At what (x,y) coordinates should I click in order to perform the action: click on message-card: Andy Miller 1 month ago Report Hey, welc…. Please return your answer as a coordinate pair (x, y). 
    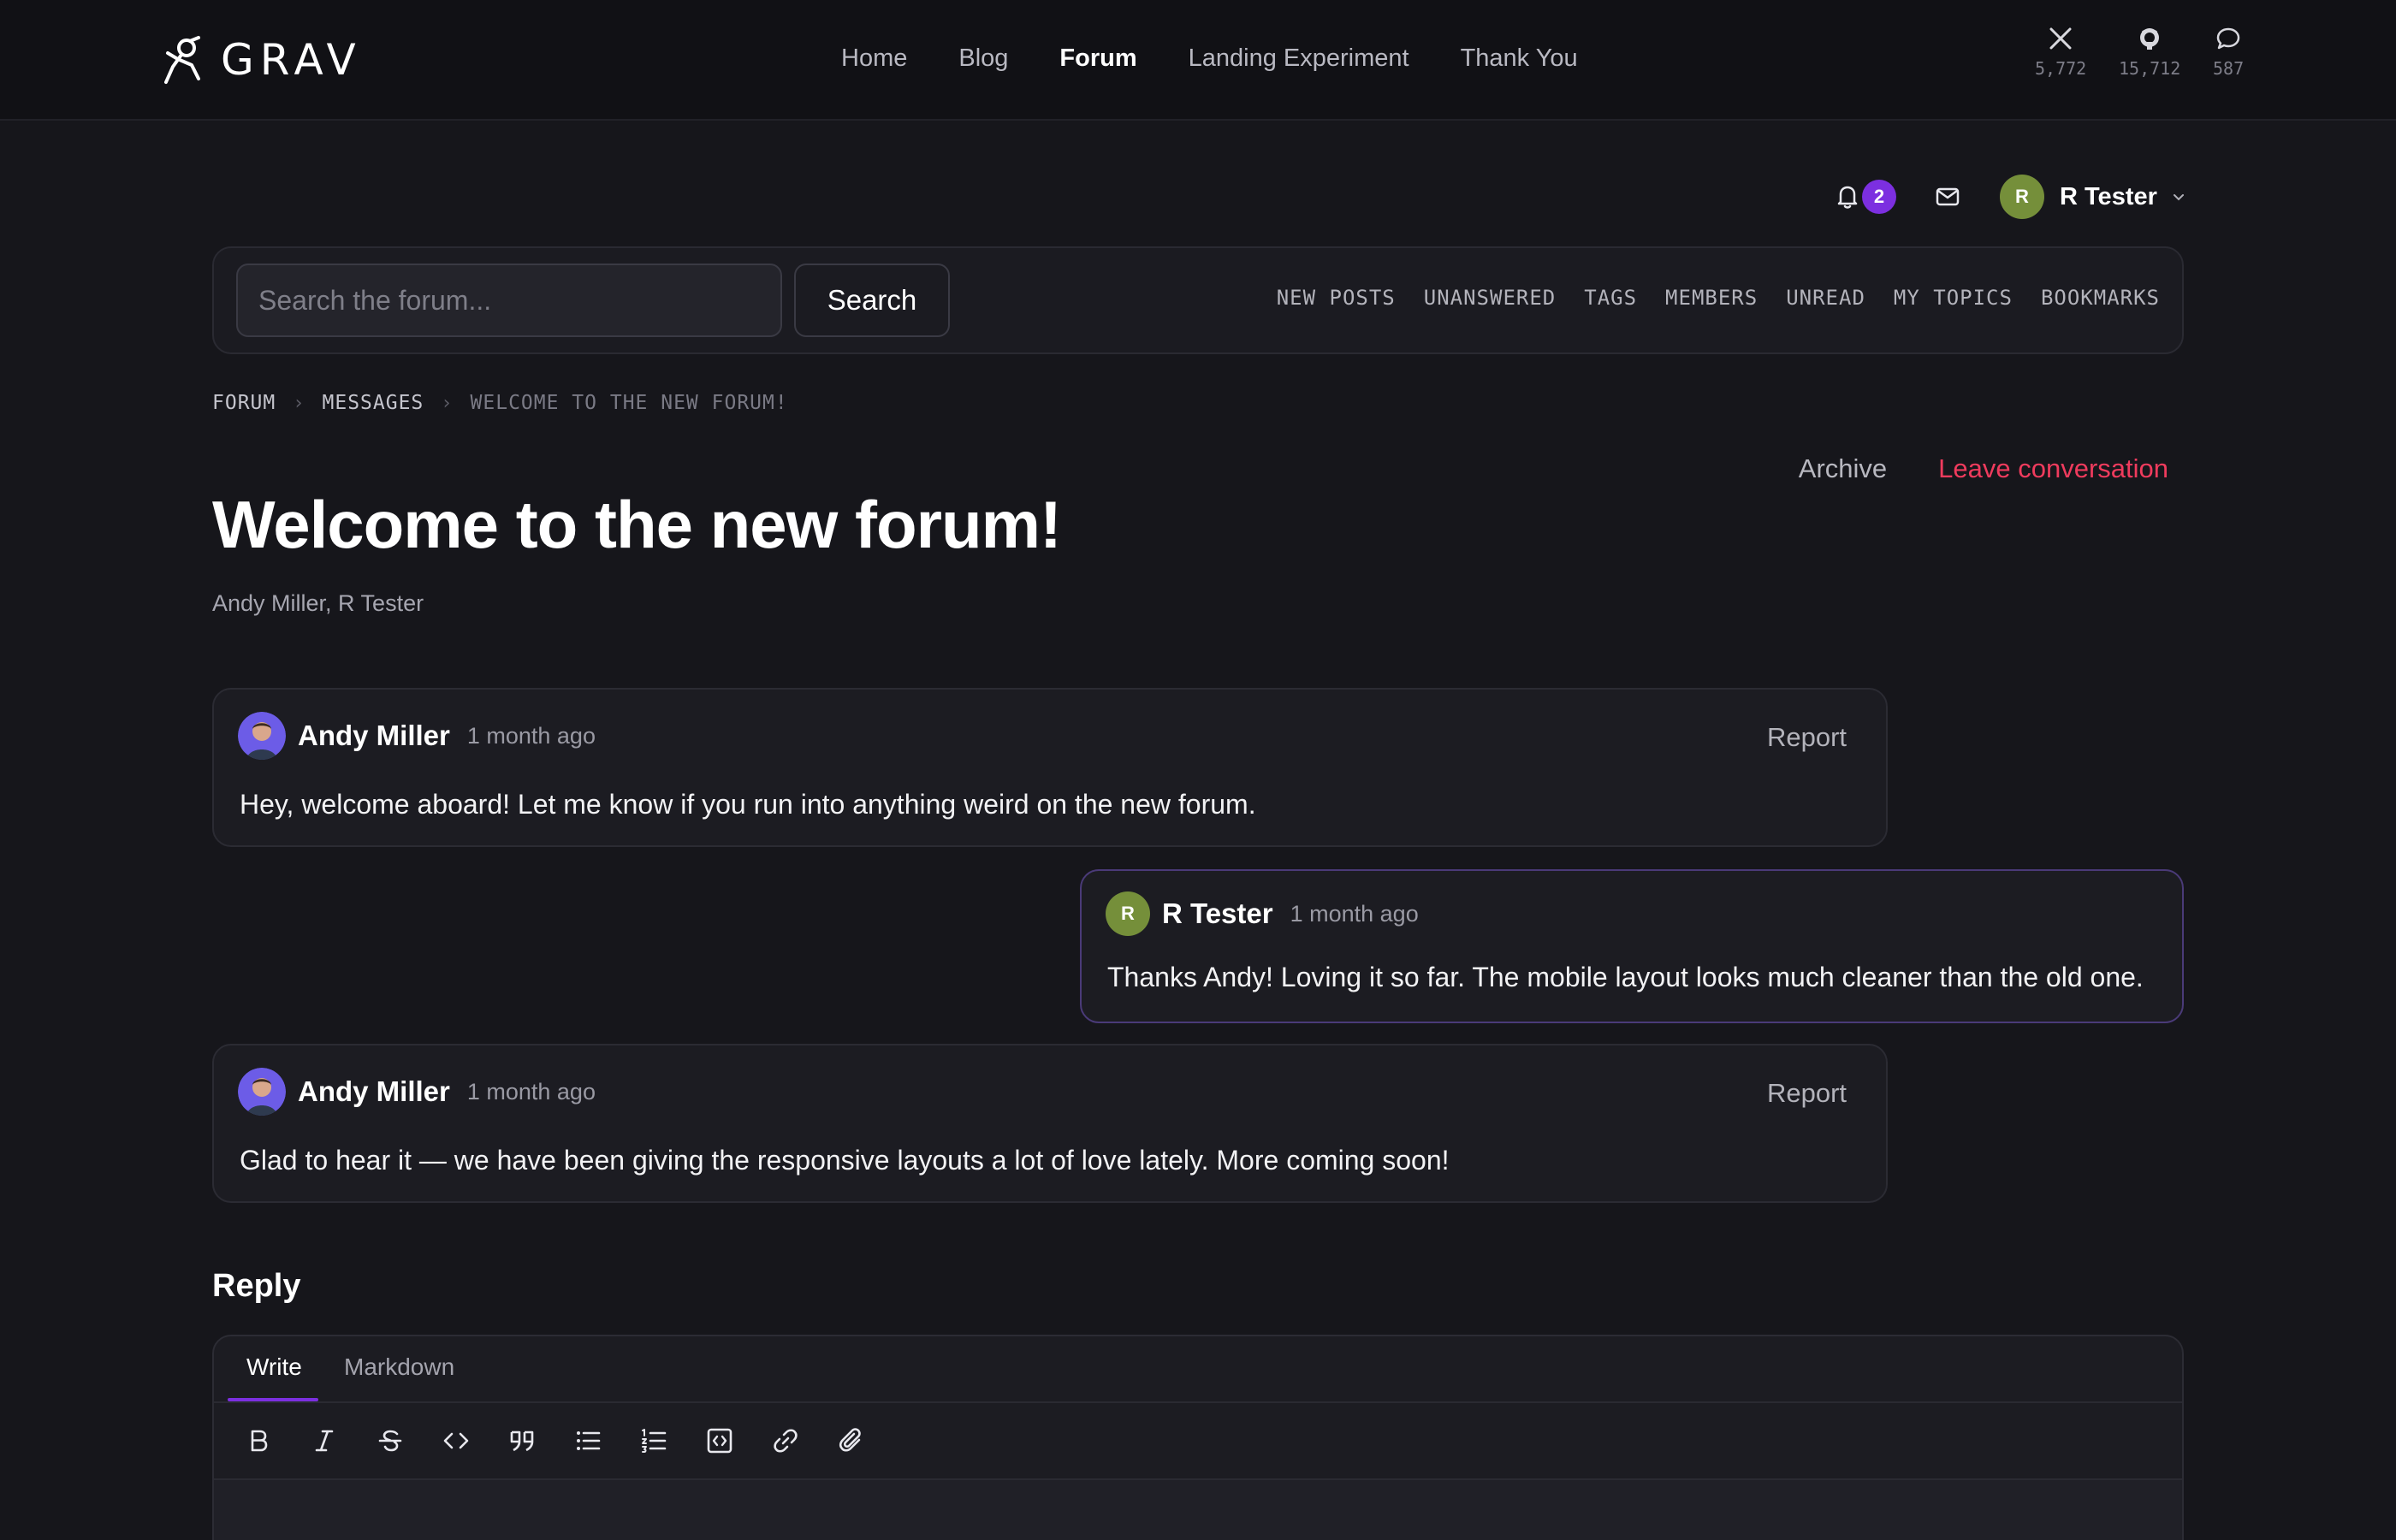
    Looking at the image, I should click on (1050, 767).